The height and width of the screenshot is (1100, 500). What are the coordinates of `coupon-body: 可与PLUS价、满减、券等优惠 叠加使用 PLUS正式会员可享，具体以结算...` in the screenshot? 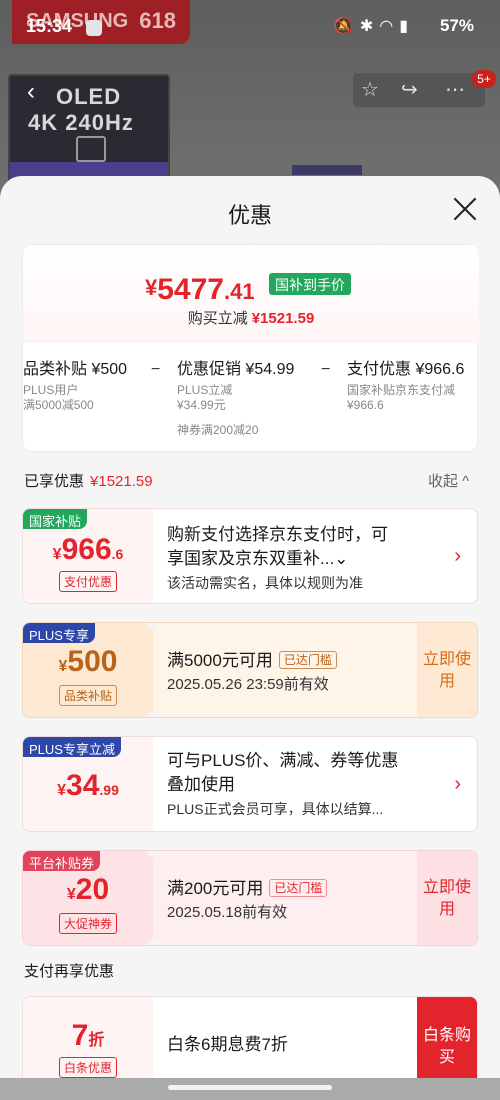 It's located at (282, 785).